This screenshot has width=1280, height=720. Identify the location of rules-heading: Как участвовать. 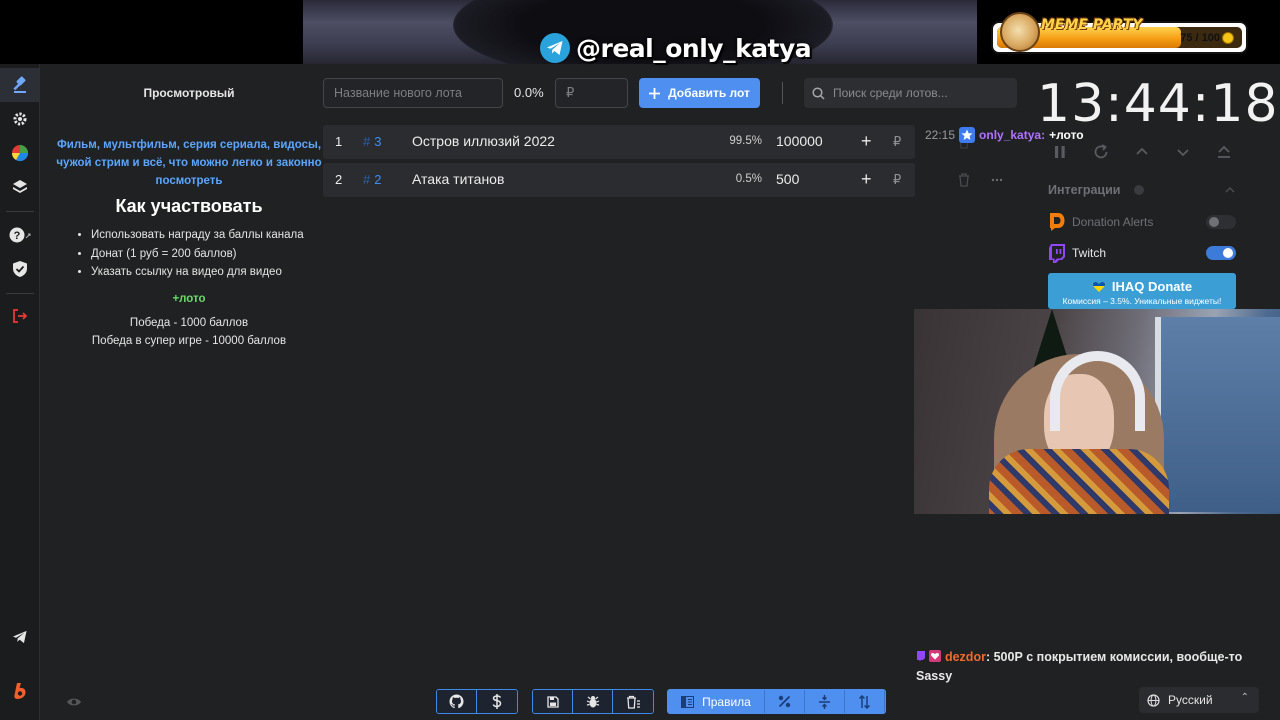
(189, 206).